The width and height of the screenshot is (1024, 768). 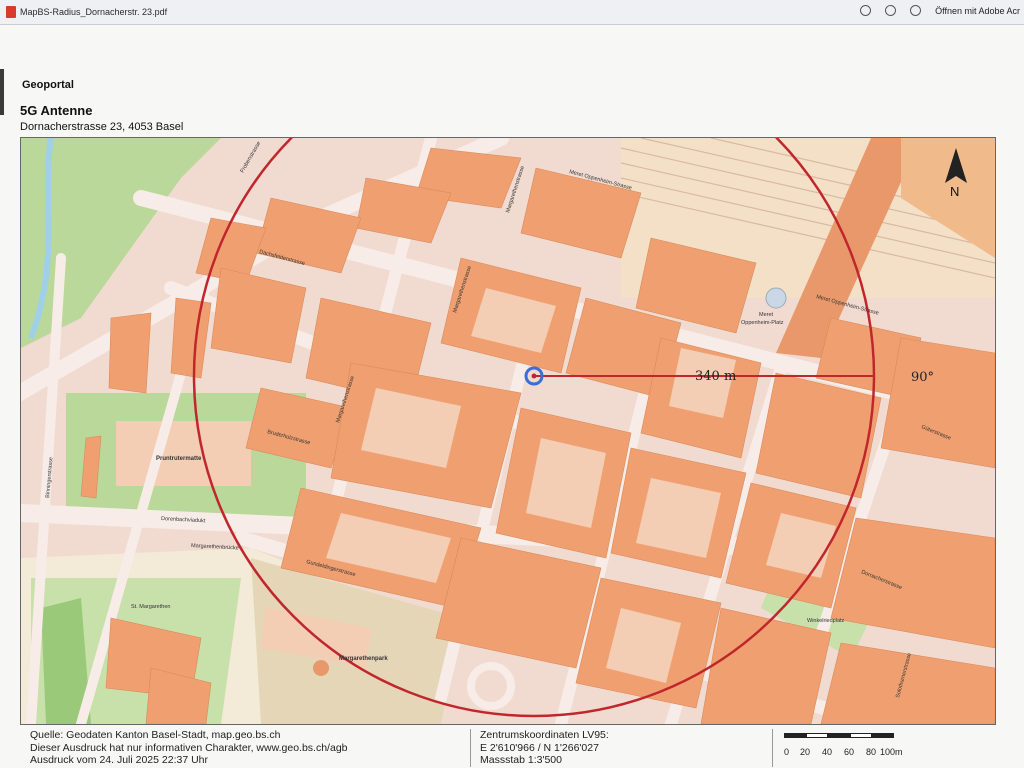 What do you see at coordinates (521, 760) in the screenshot?
I see `scale-ratio: Massstab 1:3'500` at bounding box center [521, 760].